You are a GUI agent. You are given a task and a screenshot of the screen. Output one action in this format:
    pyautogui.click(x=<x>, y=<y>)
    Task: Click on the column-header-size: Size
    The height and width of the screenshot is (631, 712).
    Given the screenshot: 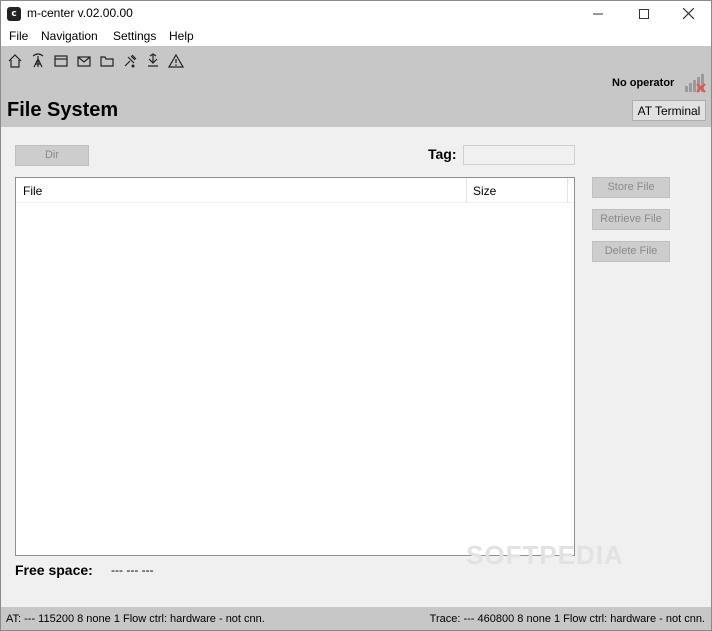 What is the action you would take?
    pyautogui.click(x=484, y=191)
    